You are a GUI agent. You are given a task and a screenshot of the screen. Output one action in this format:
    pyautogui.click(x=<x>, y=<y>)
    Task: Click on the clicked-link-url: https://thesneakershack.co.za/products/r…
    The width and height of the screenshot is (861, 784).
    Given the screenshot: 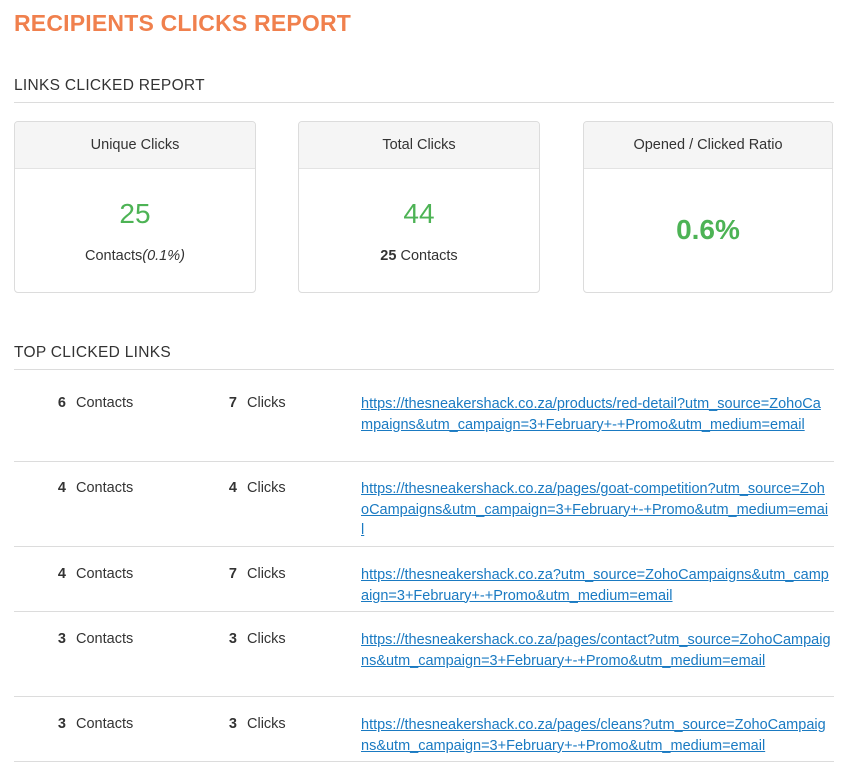 What is the action you would take?
    pyautogui.click(x=596, y=414)
    